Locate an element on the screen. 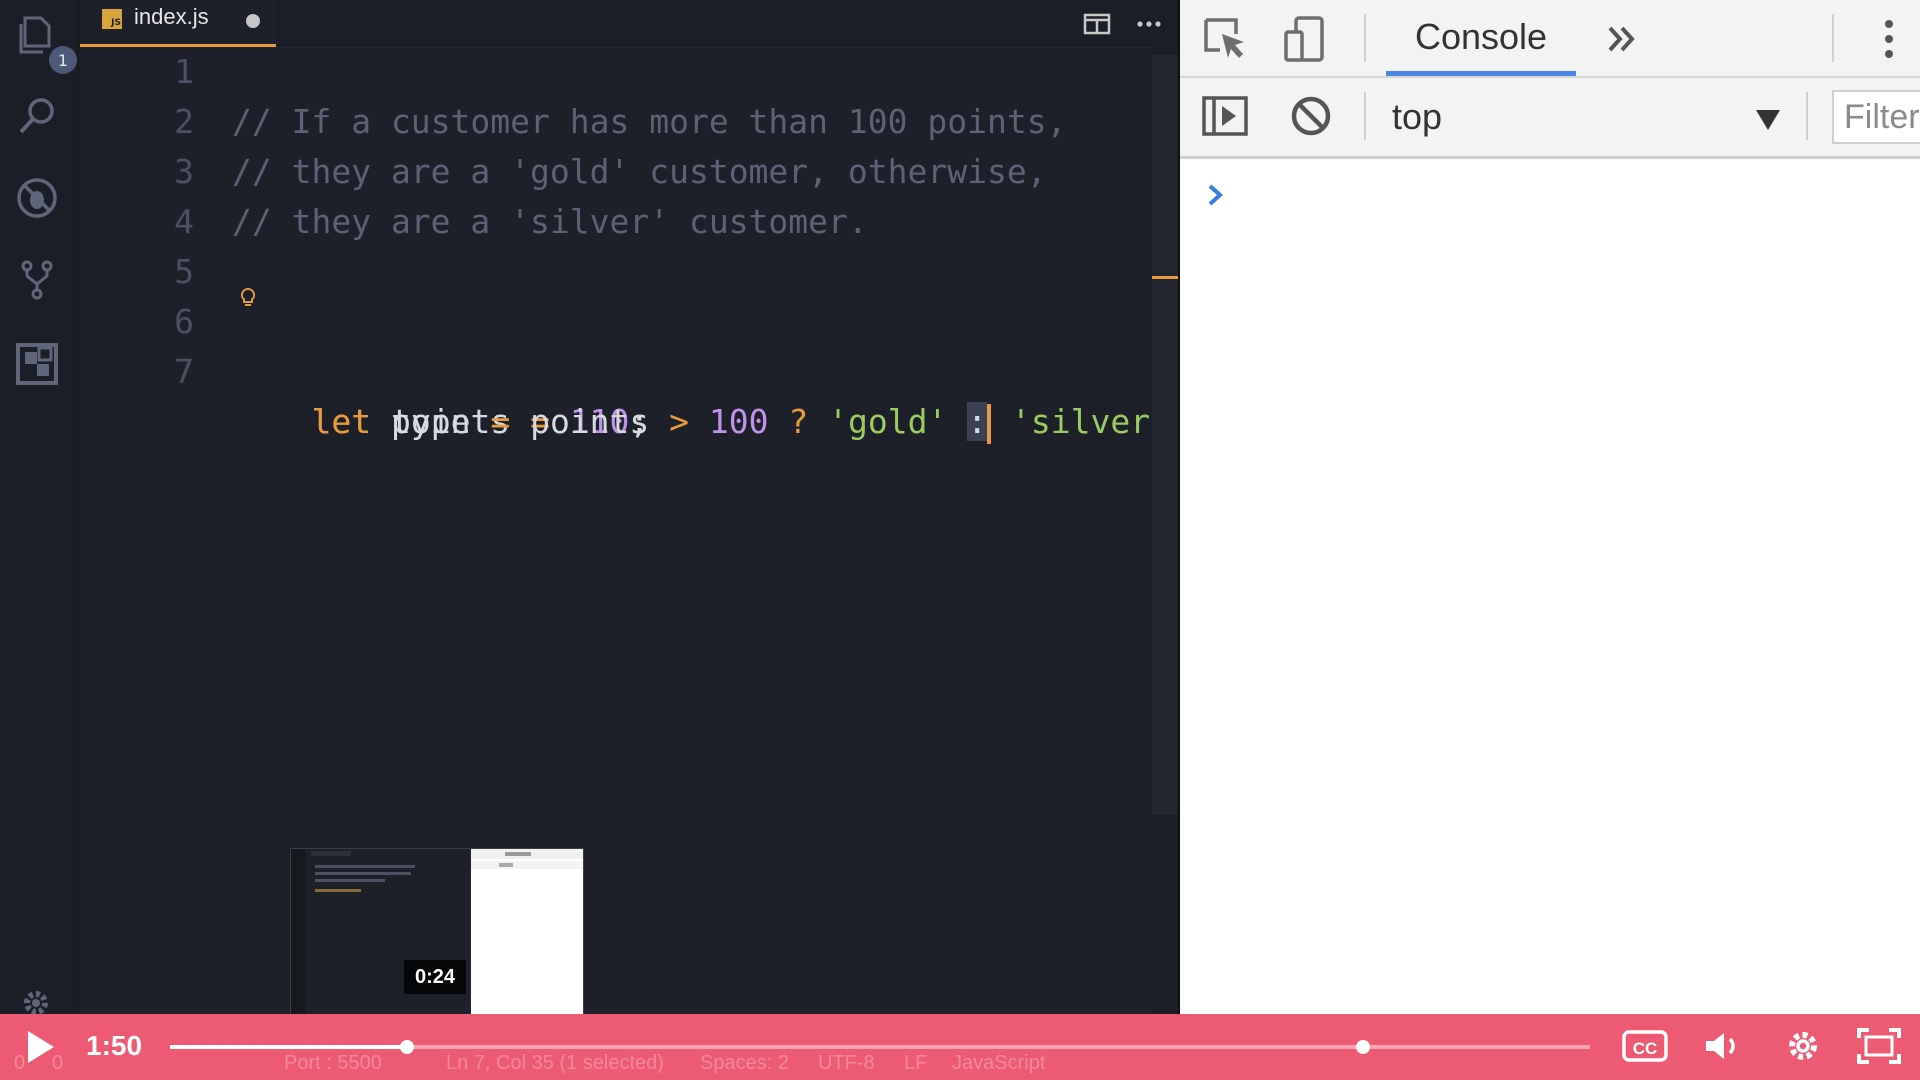 Image resolution: width=1920 pixels, height=1080 pixels. selected-colon: : is located at coordinates (977, 421).